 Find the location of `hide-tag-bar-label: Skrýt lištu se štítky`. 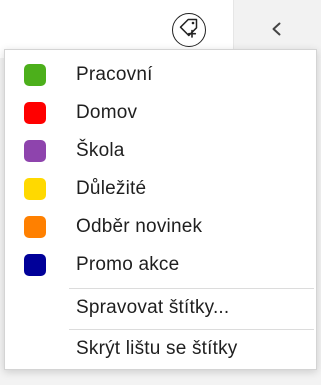

hide-tag-bar-label: Skrýt lištu se štítky is located at coordinates (157, 348).